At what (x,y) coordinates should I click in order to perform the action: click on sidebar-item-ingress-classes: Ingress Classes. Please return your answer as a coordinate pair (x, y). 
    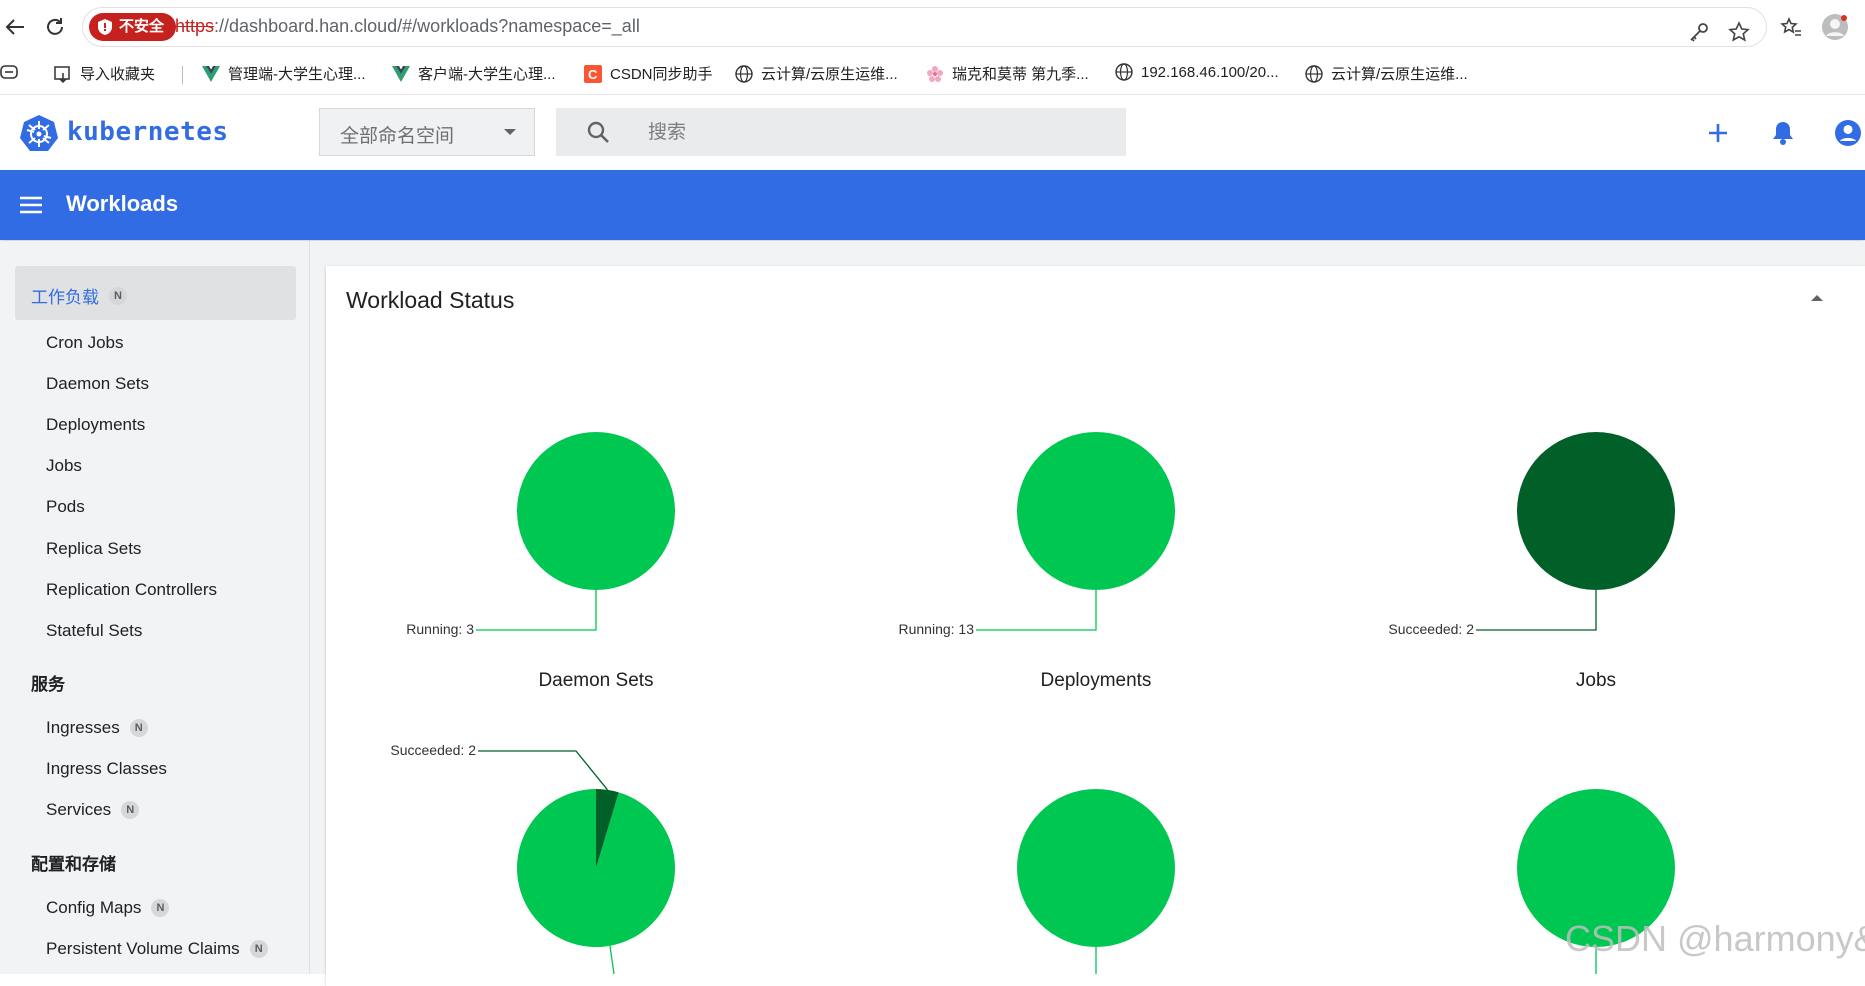
    Looking at the image, I should click on (106, 769).